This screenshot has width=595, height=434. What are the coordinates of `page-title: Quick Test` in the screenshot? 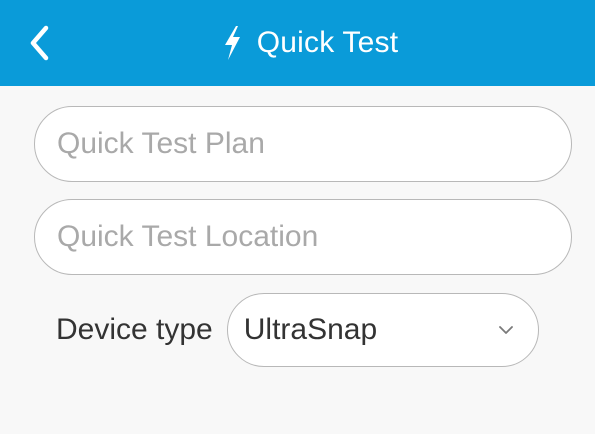 It's located at (327, 42).